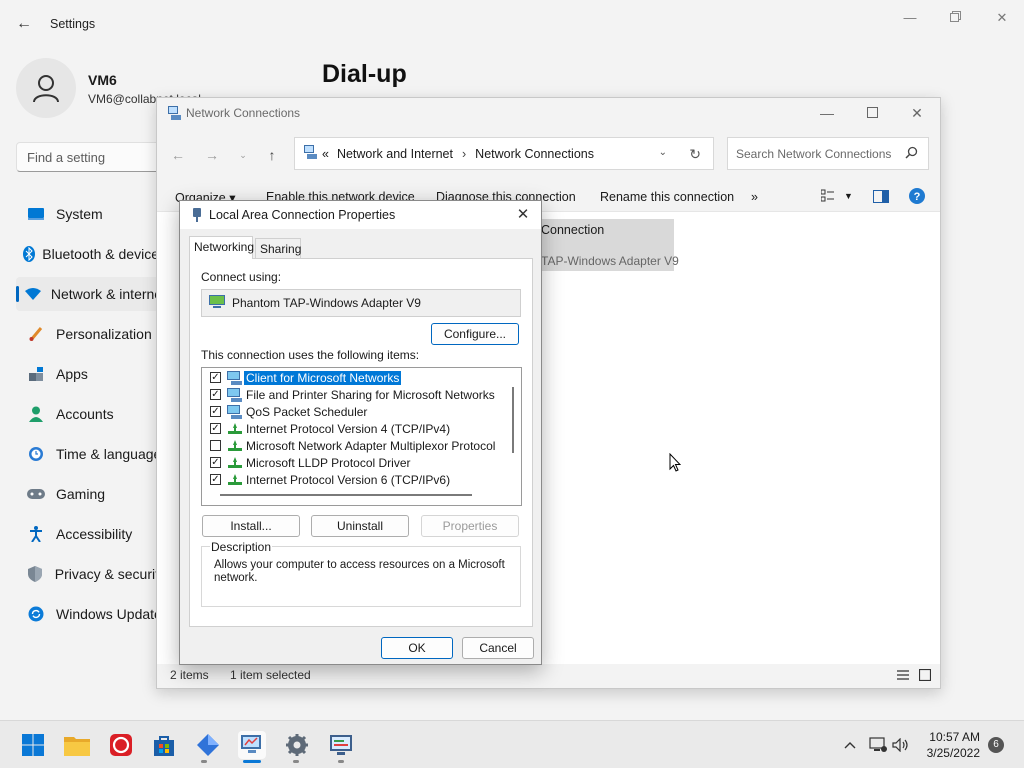  Describe the element at coordinates (417, 648) in the screenshot. I see `ok-button: OK` at that location.